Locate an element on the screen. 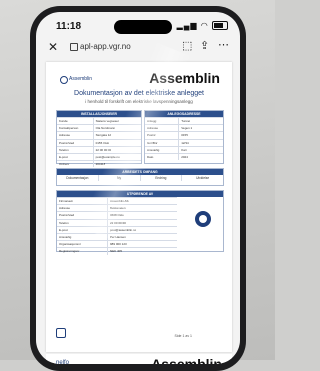 Image resolution: width=320 pixels, height=371 pixels. table-row: Firmanavn Assemblin AS is located at coordinates (117, 201).